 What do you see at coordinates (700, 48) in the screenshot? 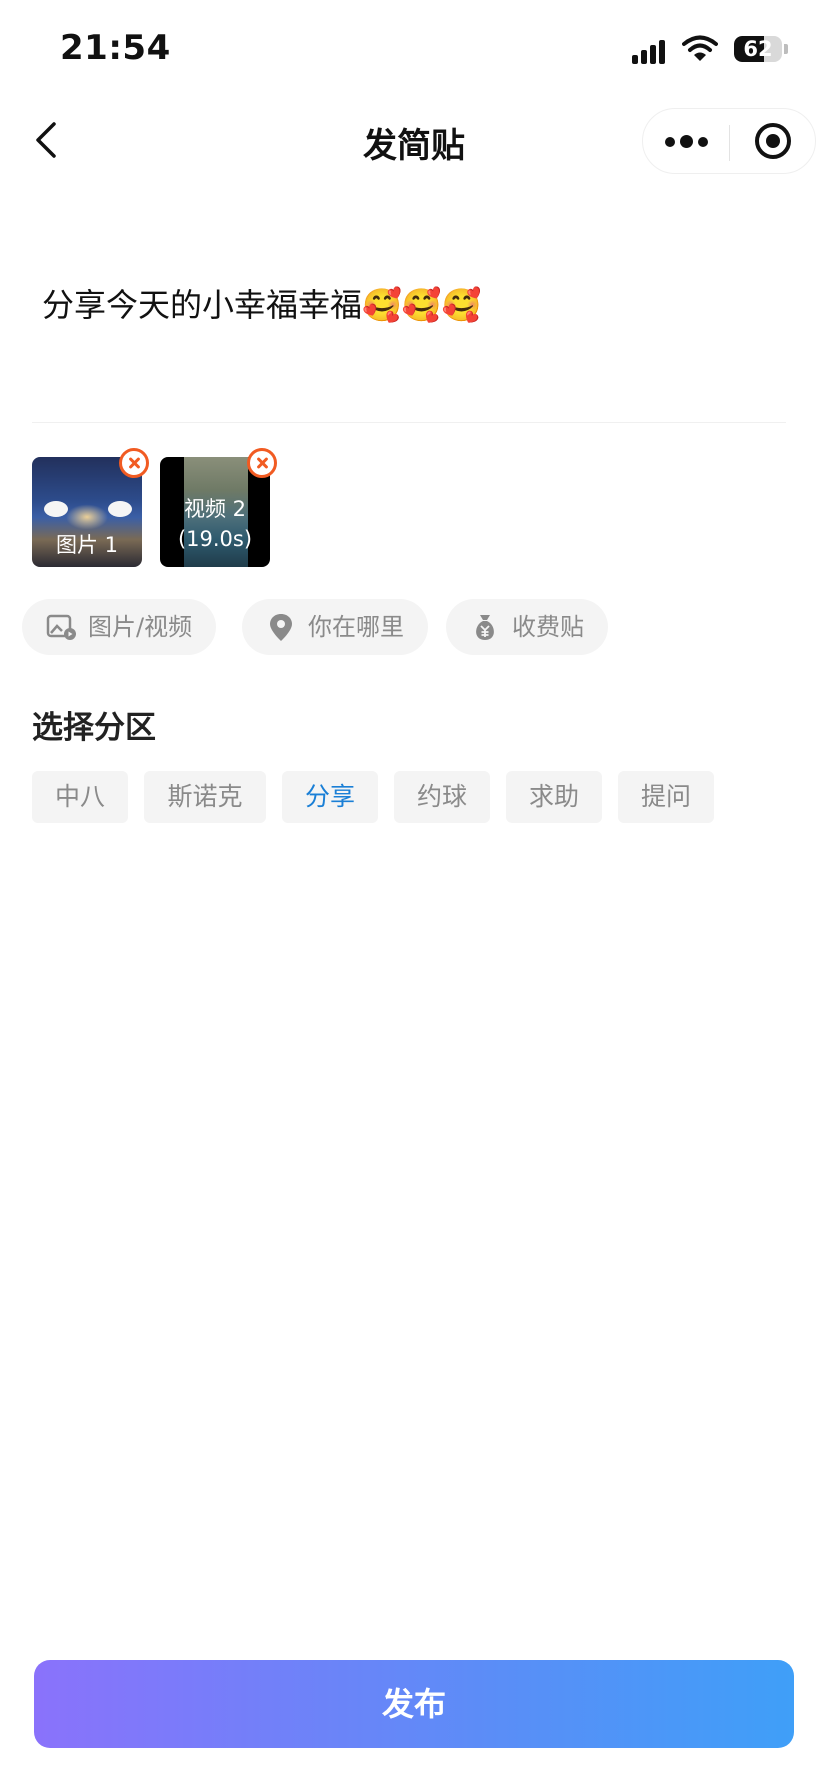
I see `wifi-icon` at bounding box center [700, 48].